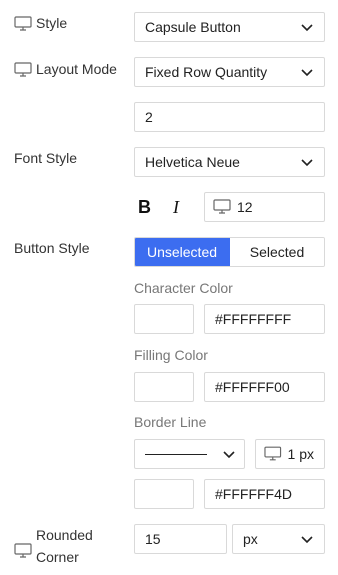 The image size is (338, 575). Describe the element at coordinates (192, 162) in the screenshot. I see `font-family-select-value: Helvetica Neue` at that location.